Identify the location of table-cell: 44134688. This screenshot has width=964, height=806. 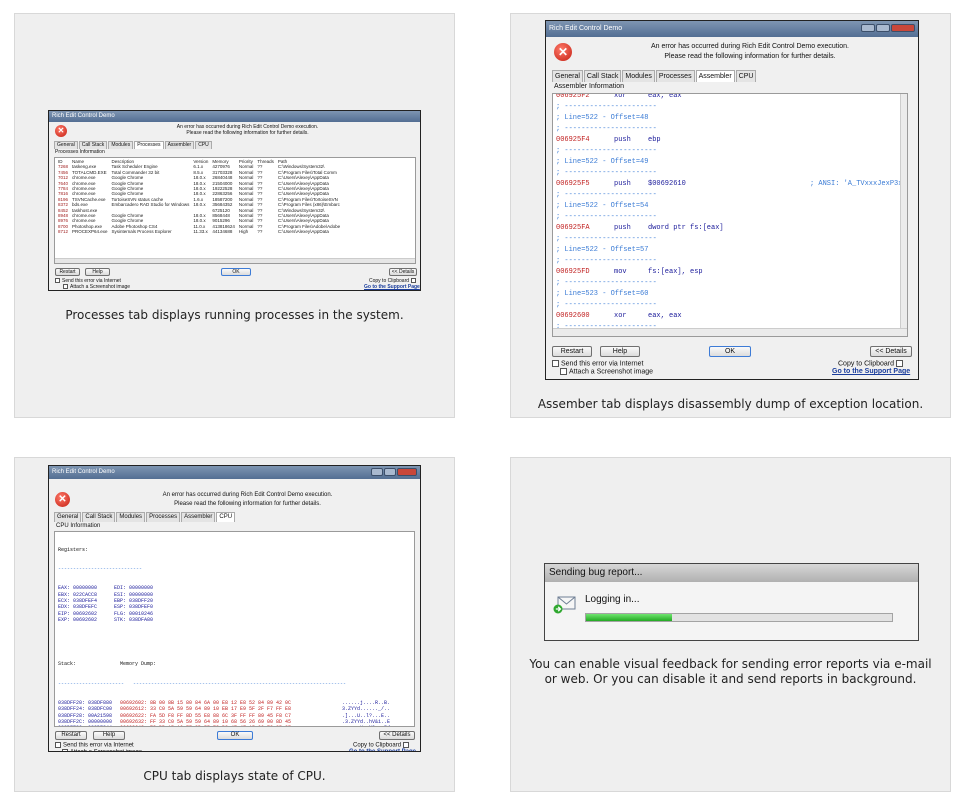
(222, 232).